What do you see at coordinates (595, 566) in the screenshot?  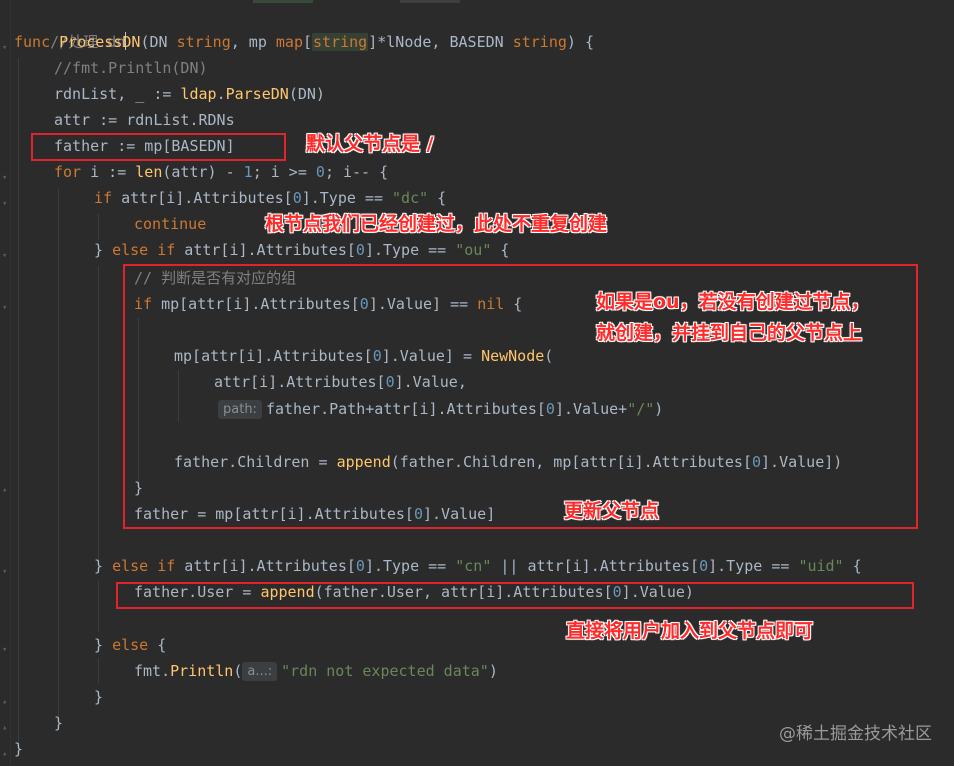 I see `code-text: || attr[i].Attributes[` at bounding box center [595, 566].